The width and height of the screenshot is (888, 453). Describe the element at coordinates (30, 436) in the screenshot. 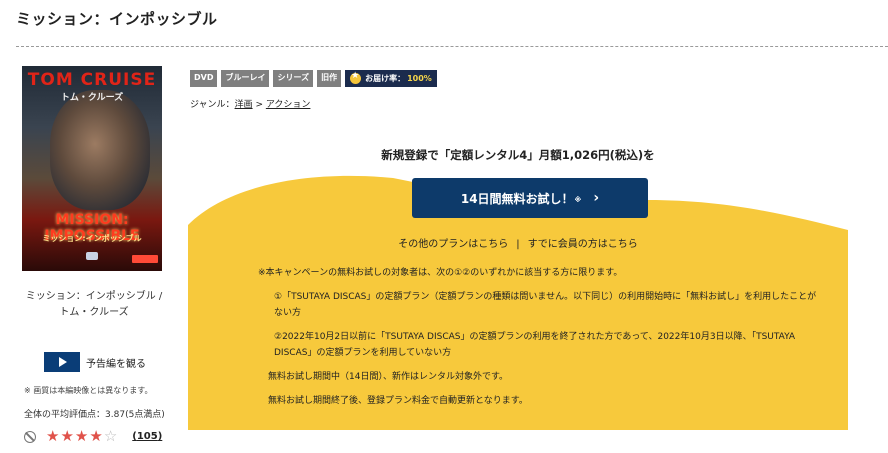

I see `not-interested-icon` at that location.